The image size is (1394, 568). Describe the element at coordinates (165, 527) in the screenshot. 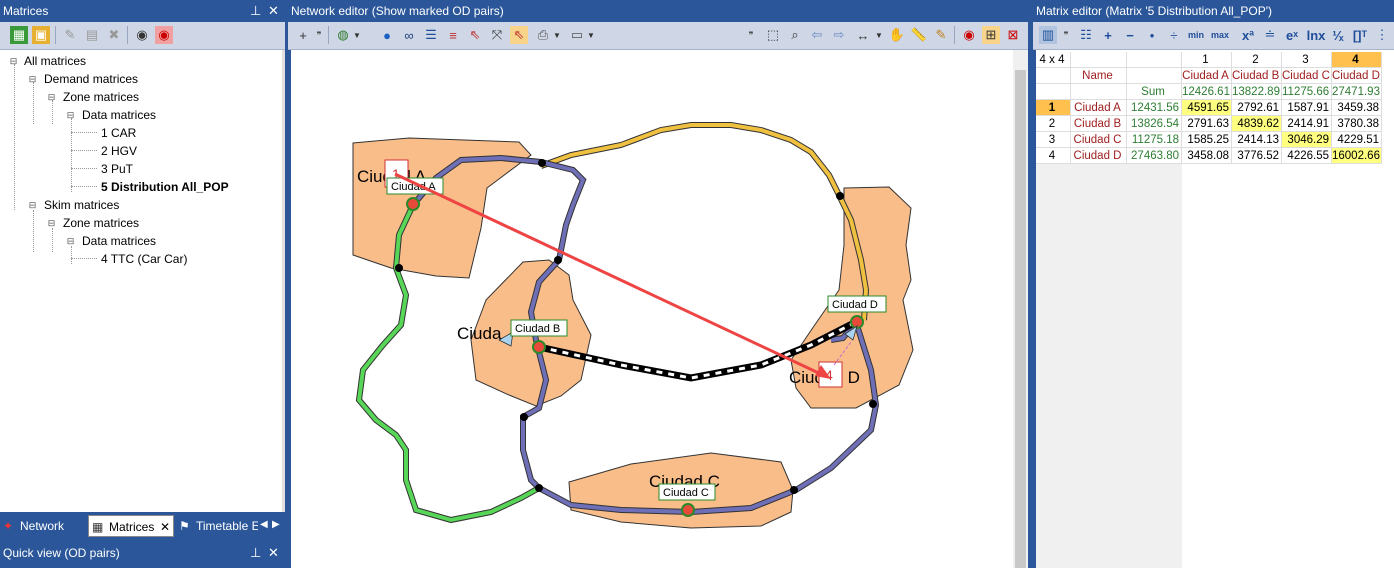

I see `close-tab-icon: ✕` at that location.